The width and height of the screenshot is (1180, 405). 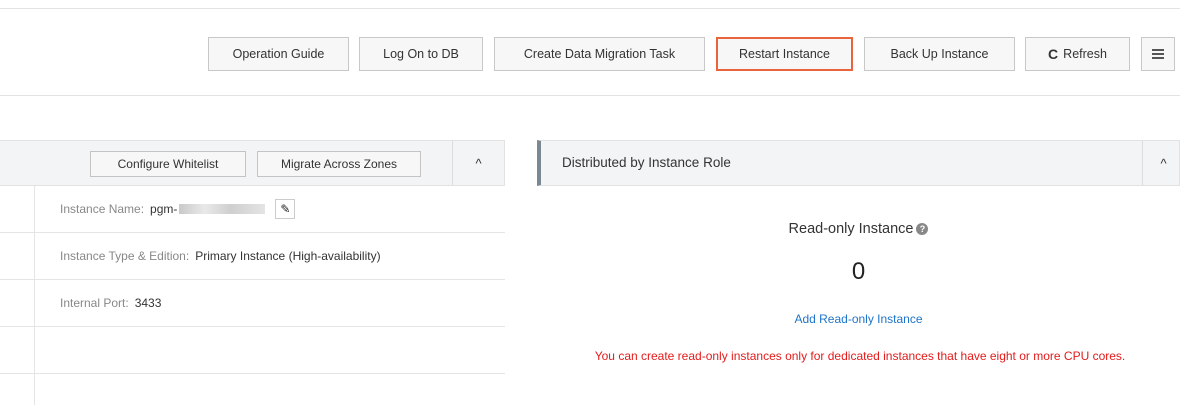 What do you see at coordinates (339, 164) in the screenshot?
I see `migrate-across-zones-button: Migrate Across Zones` at bounding box center [339, 164].